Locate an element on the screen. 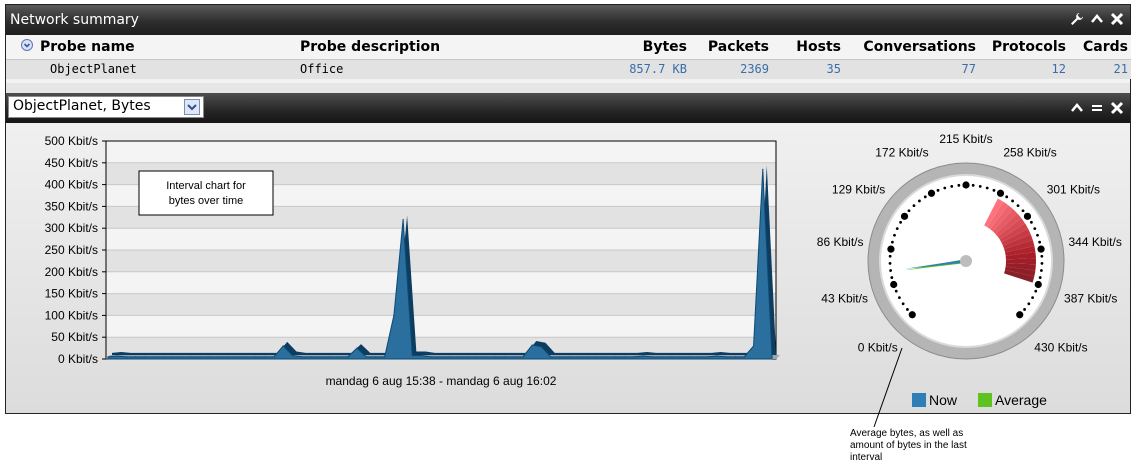 The image size is (1131, 471). annotation-layer is located at coordinates (888, 387).